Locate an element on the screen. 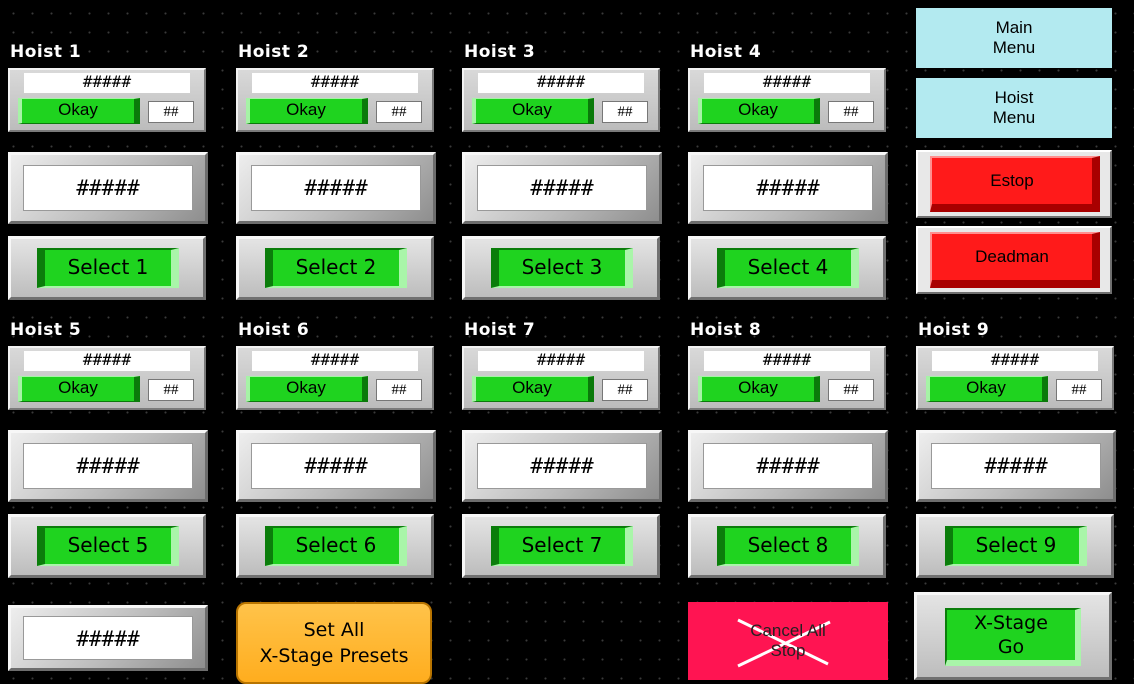 The height and width of the screenshot is (684, 1134). select-button-6: Select 6 is located at coordinates (335, 546).